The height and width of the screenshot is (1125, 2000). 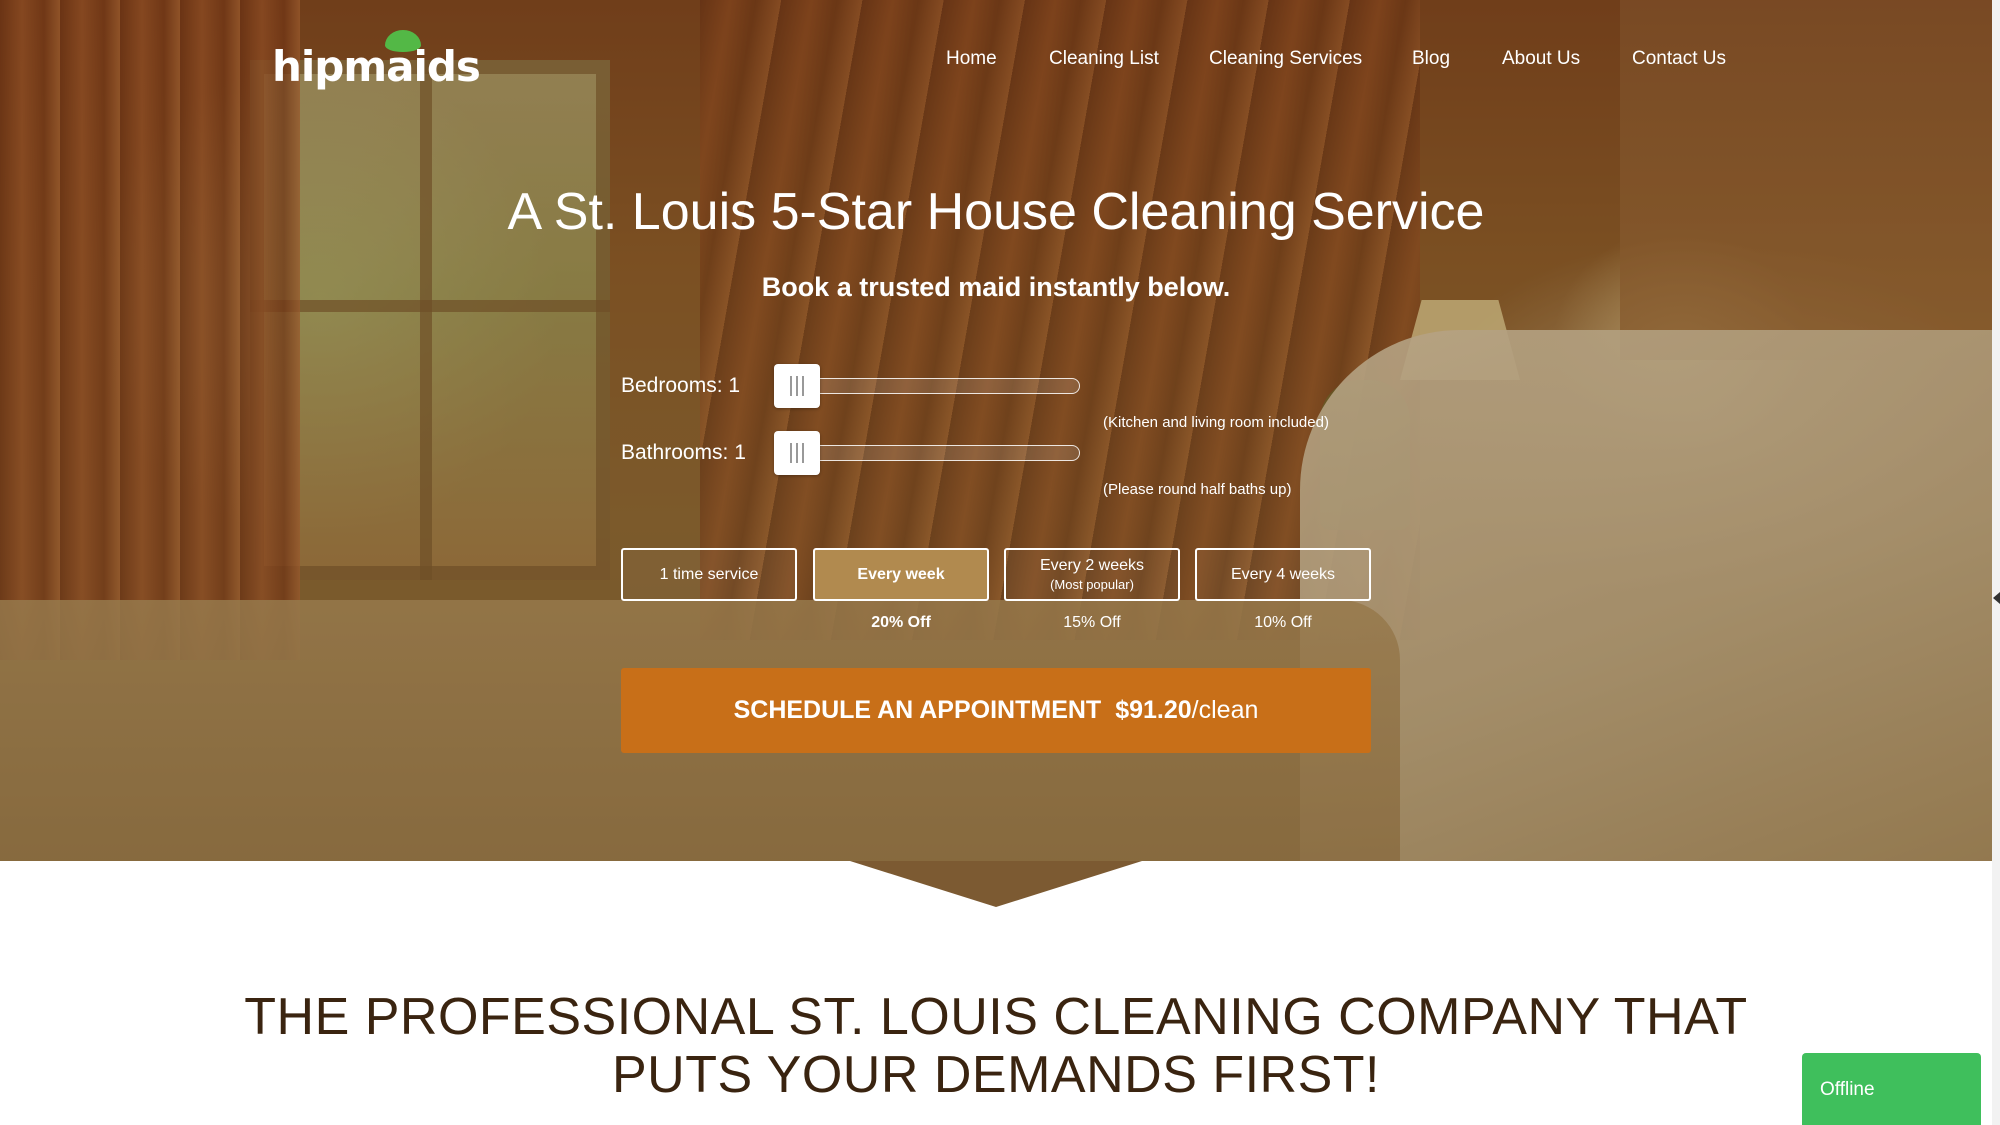 I want to click on nav-item-contact-us: Contact Us, so click(x=1679, y=59).